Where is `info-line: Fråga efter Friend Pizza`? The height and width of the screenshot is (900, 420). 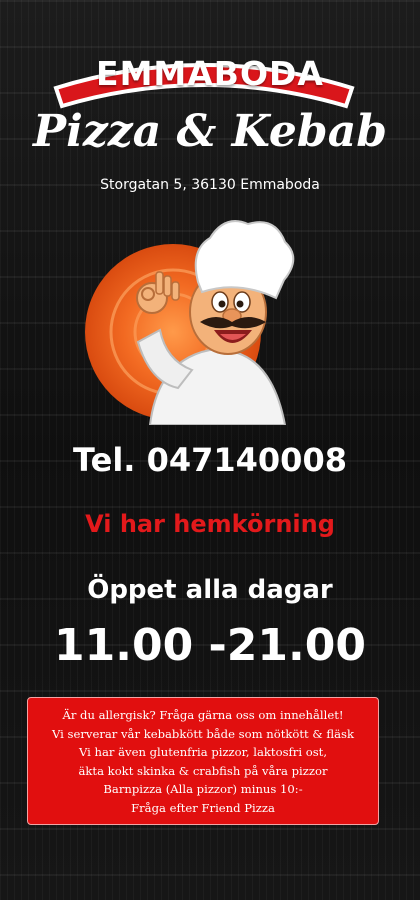
info-line: Fråga efter Friend Pizza is located at coordinates (203, 807).